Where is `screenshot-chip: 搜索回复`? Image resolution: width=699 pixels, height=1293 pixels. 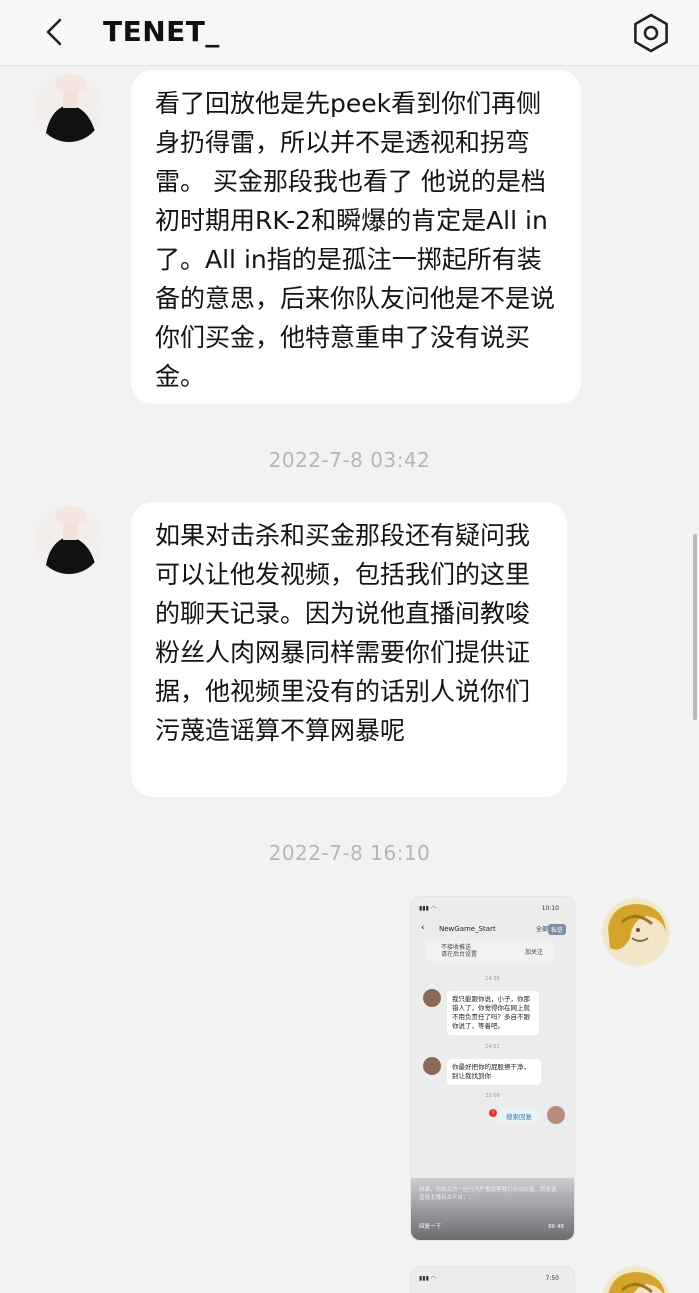
screenshot-chip: 搜索回复 is located at coordinates (519, 1116).